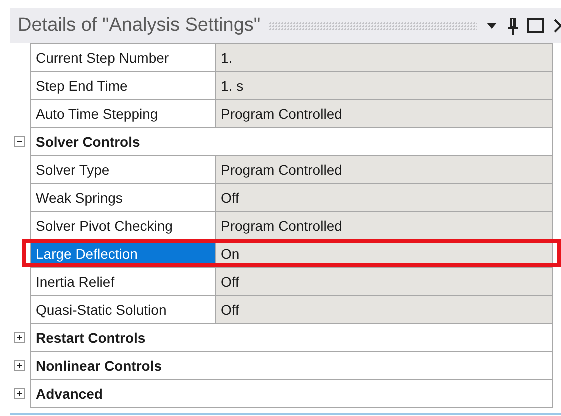  I want to click on maximize-icon, so click(536, 25).